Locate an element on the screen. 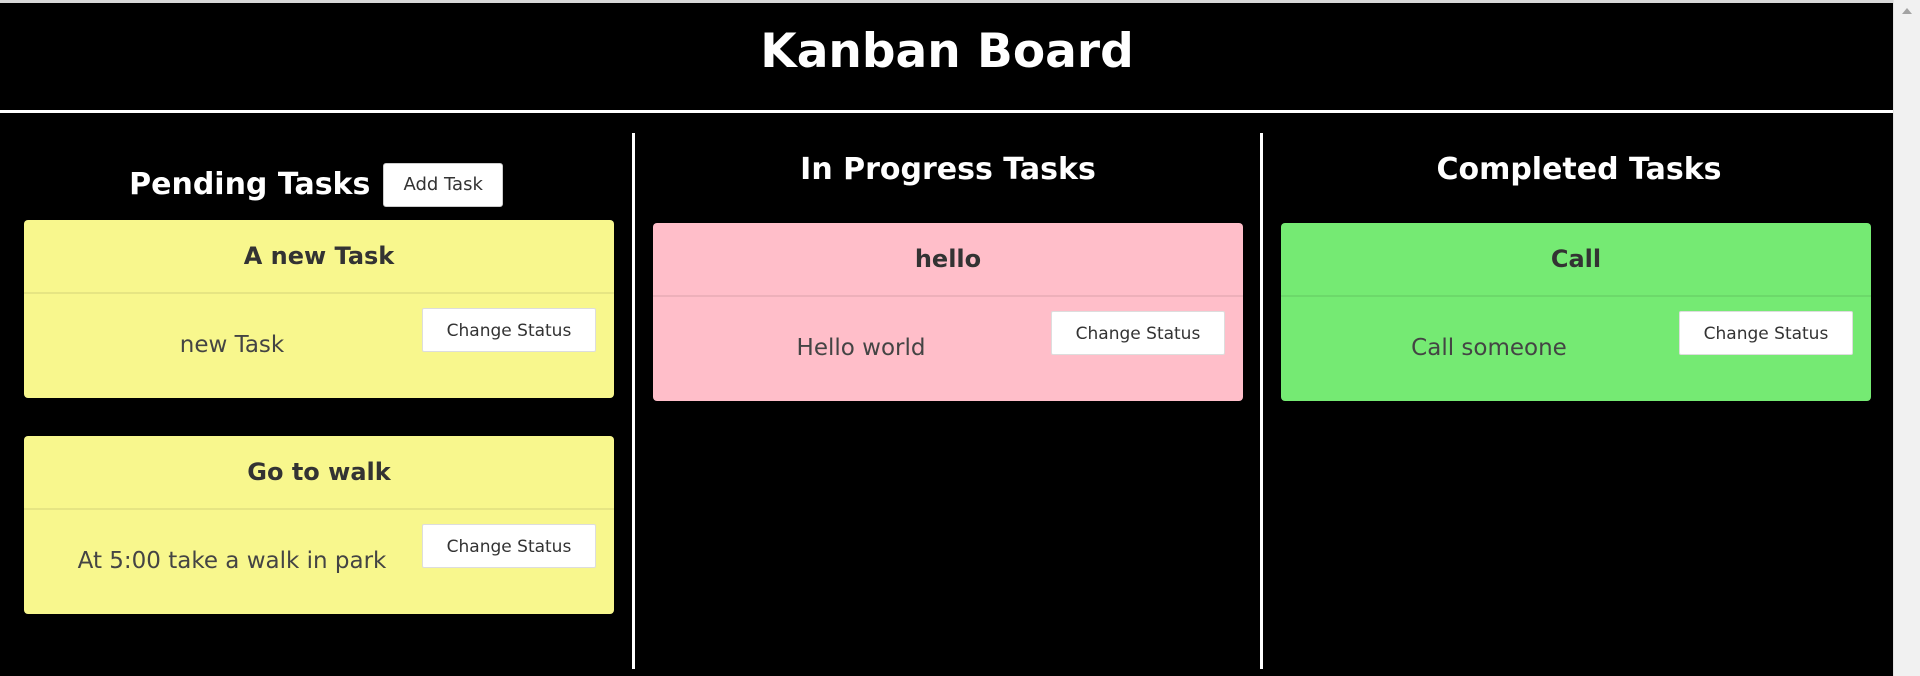  pending-column-title: Pending Tasks is located at coordinates (250, 184).